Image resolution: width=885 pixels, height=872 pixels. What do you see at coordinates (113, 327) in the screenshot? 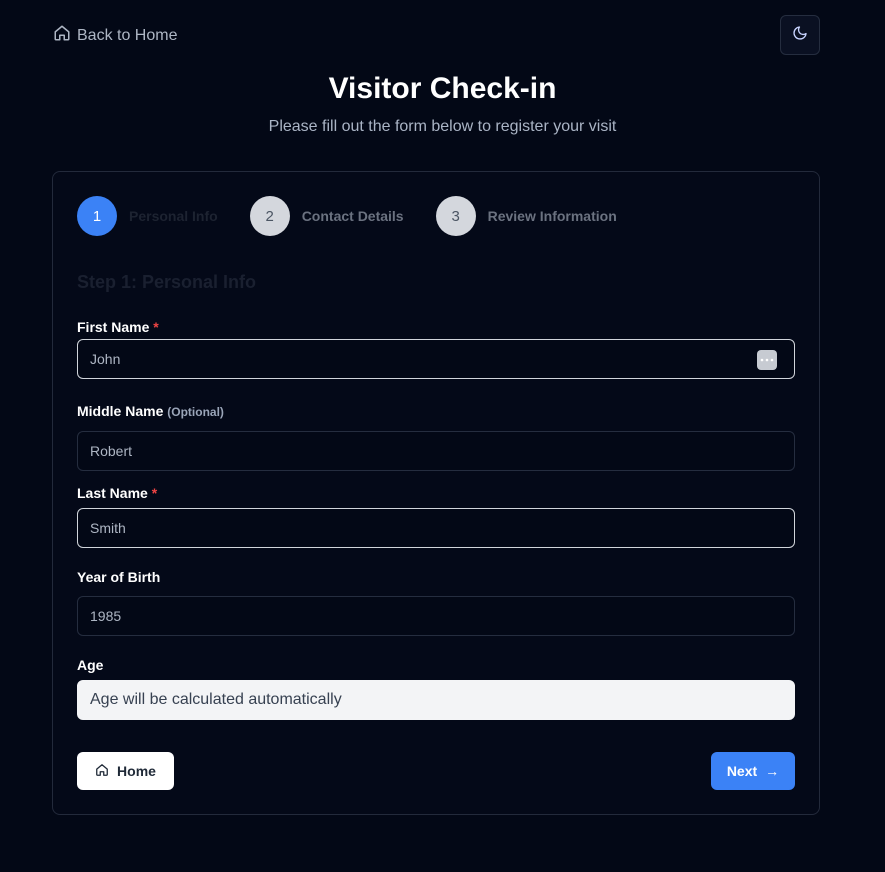
I see `first-name-label: First Name` at bounding box center [113, 327].